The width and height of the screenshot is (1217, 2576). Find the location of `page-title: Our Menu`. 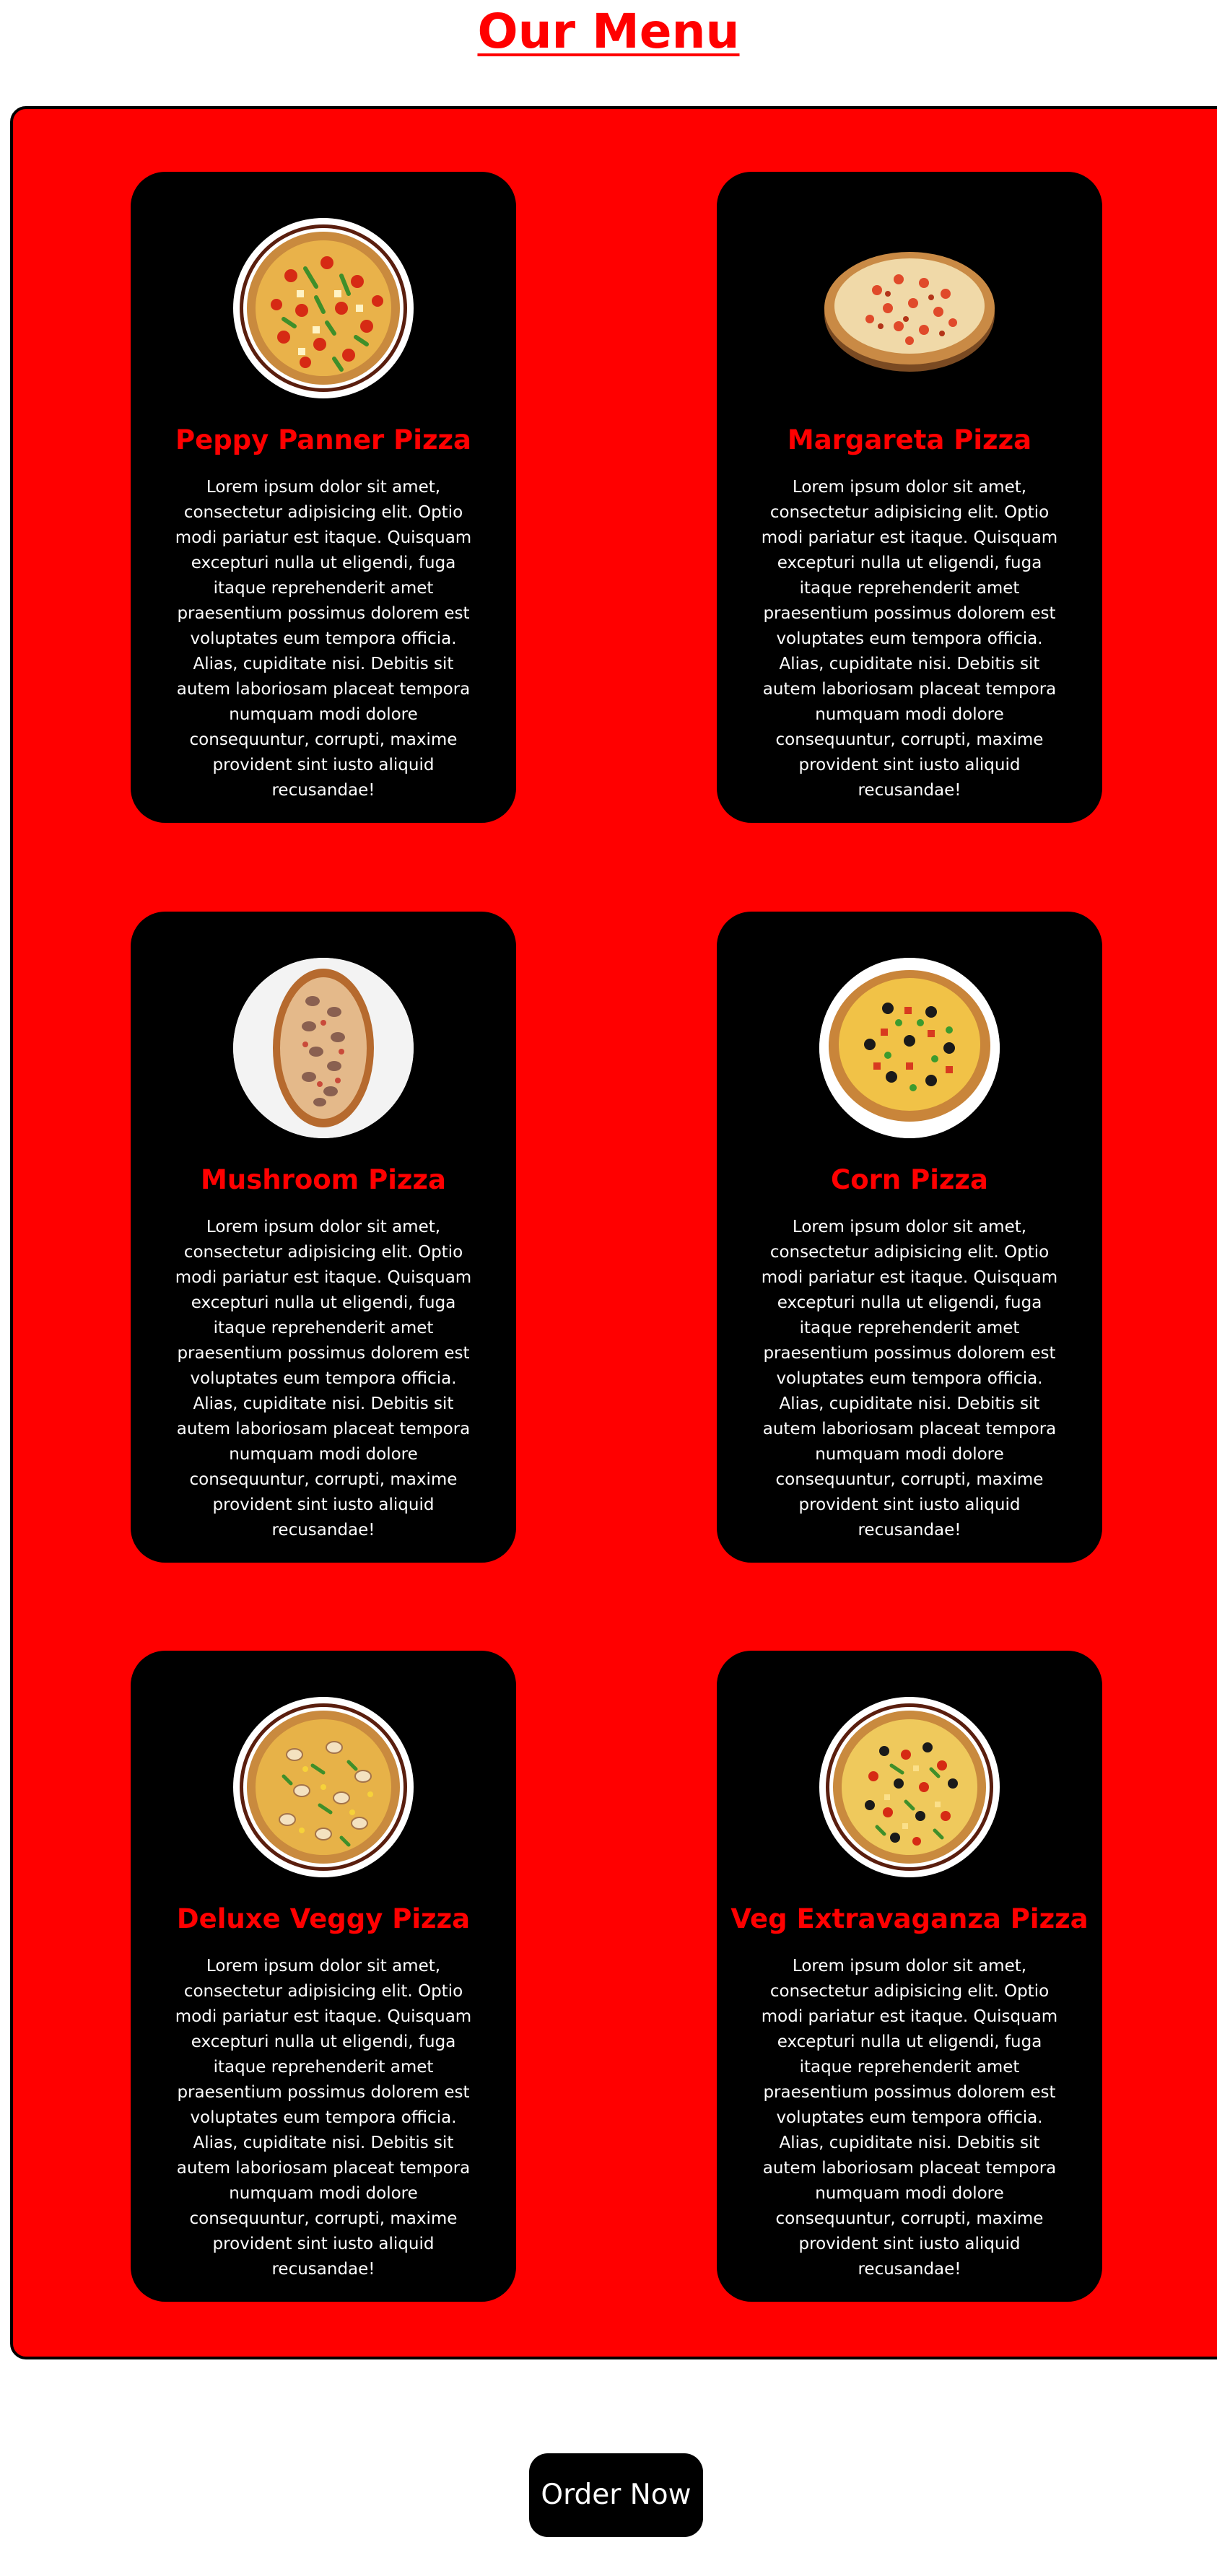

page-title: Our Menu is located at coordinates (608, 31).